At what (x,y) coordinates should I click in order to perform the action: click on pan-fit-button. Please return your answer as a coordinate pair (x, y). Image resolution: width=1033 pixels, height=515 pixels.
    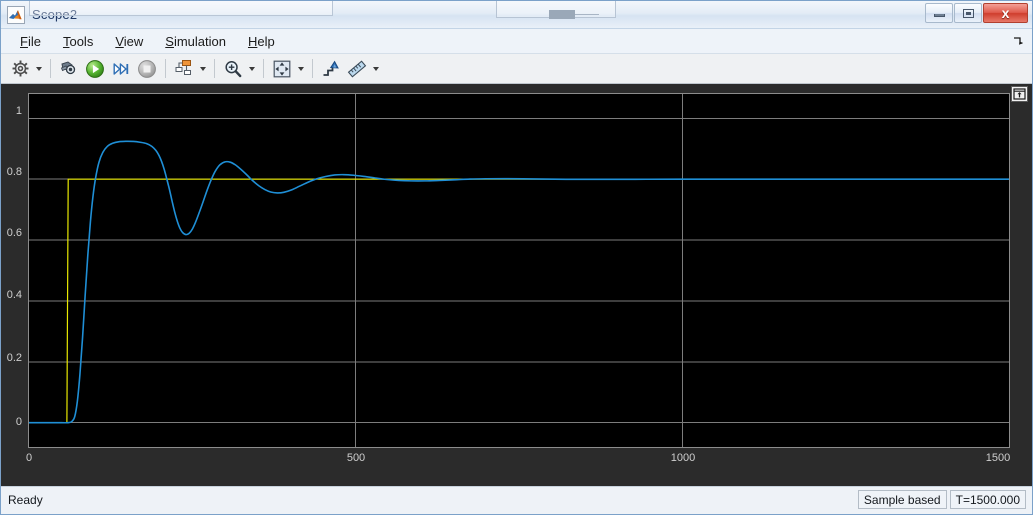
    Looking at the image, I should click on (282, 69).